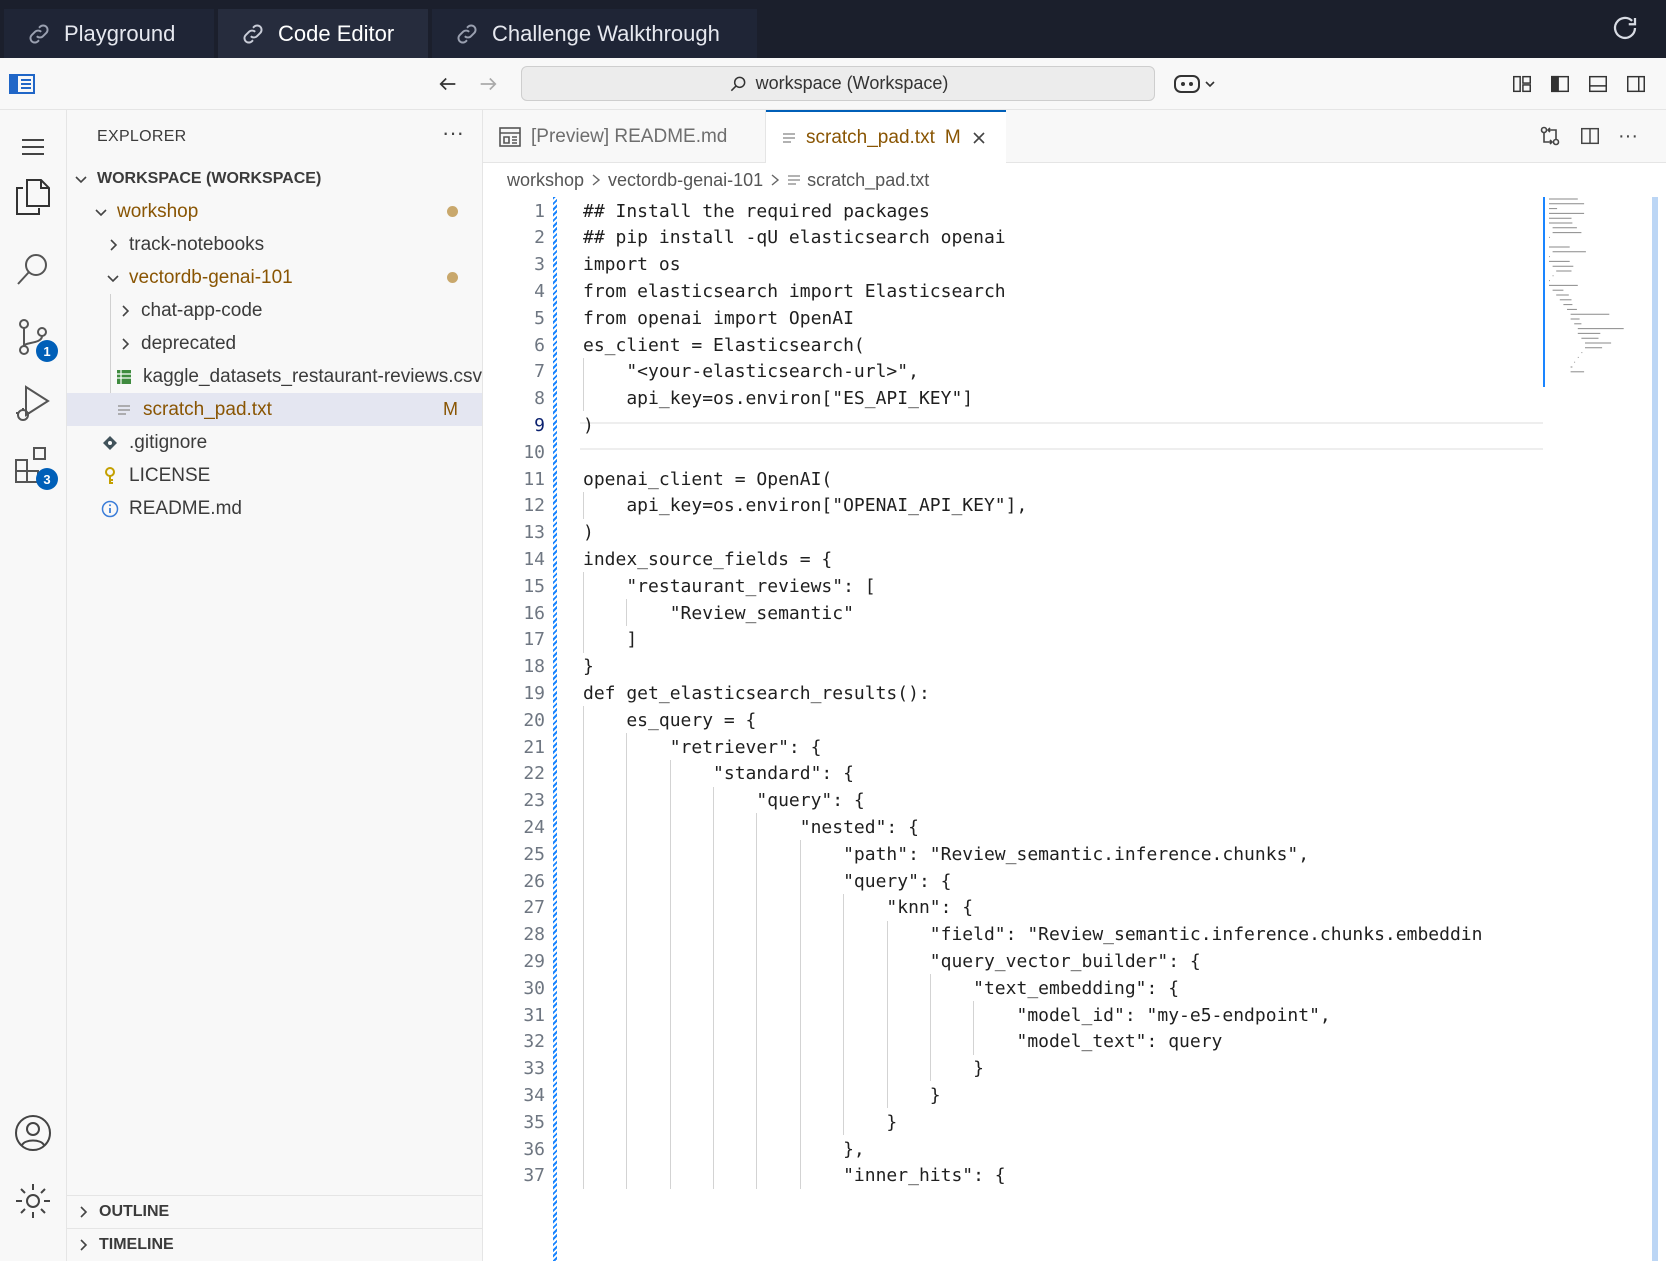 The width and height of the screenshot is (1666, 1261). I want to click on outline-section: OUTLINE, so click(274, 1211).